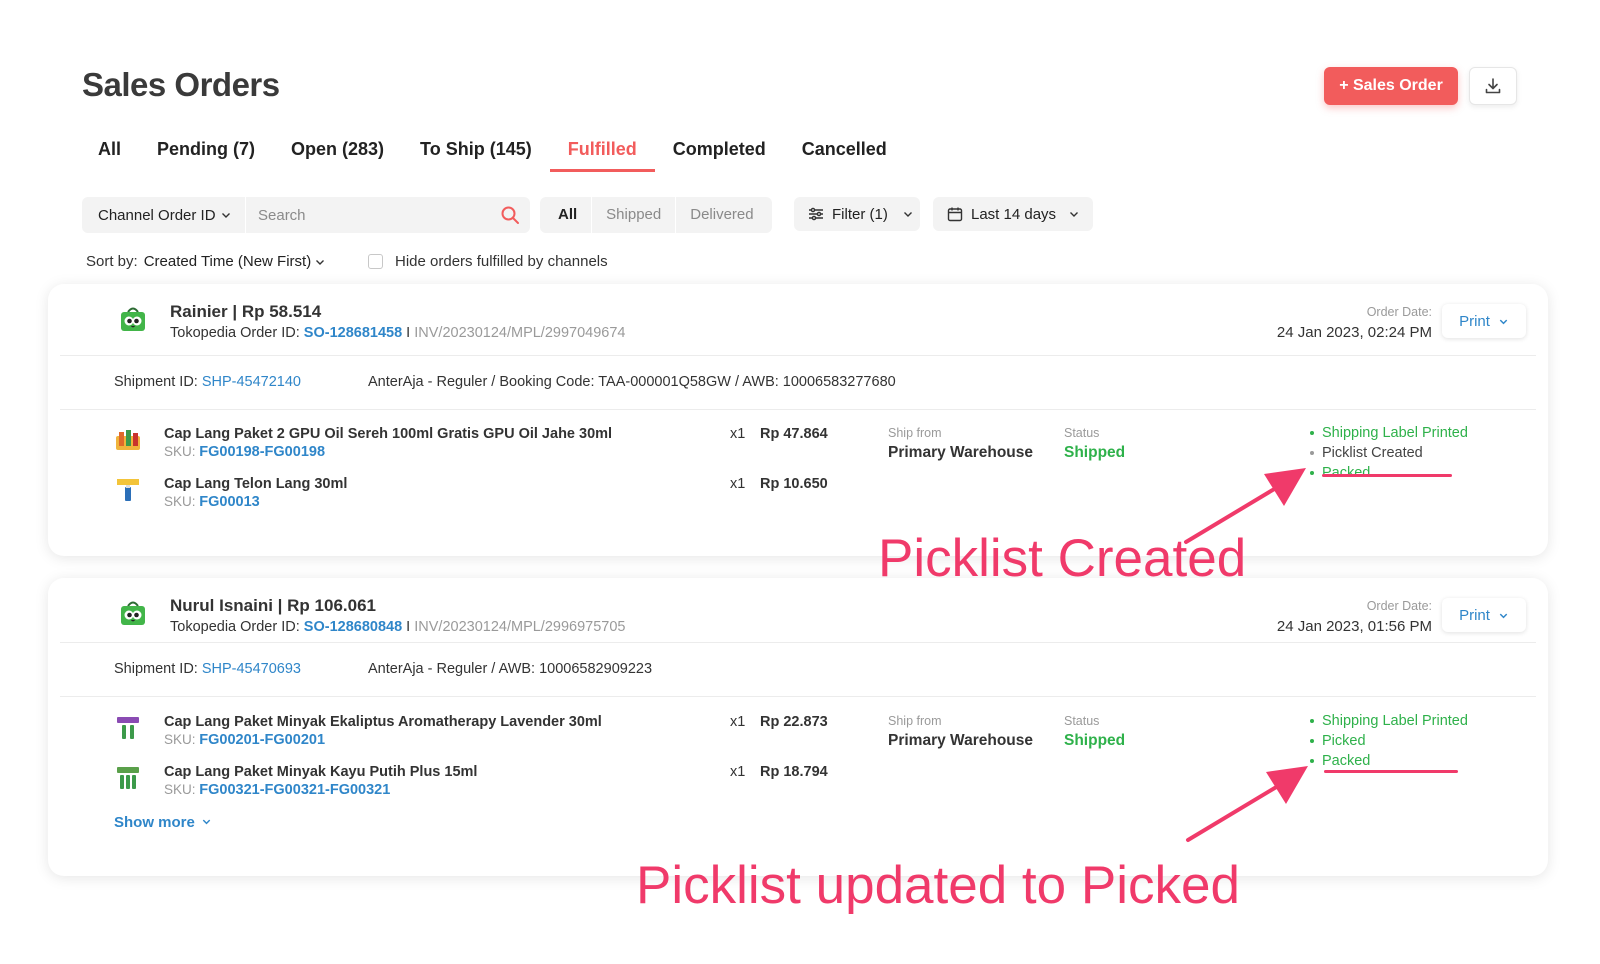  Describe the element at coordinates (1387, 475) in the screenshot. I see `annotation-underline` at that location.